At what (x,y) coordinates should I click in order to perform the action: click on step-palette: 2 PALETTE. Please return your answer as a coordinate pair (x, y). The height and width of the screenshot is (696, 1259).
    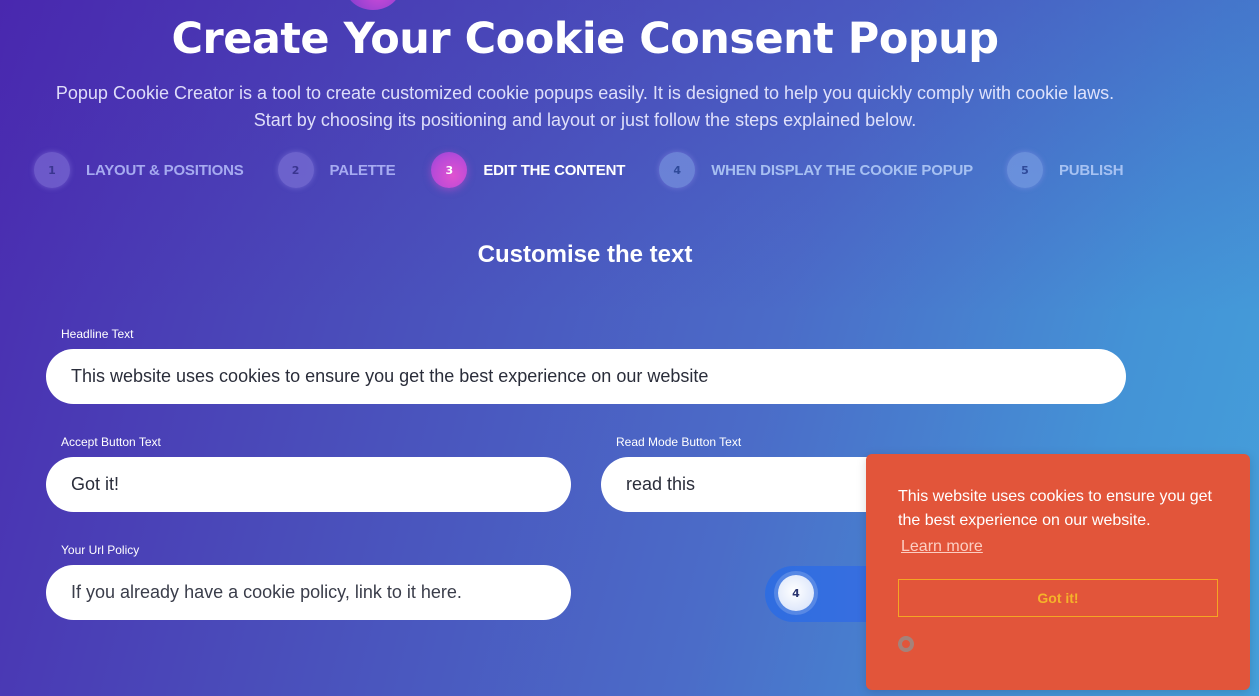
    Looking at the image, I should click on (336, 170).